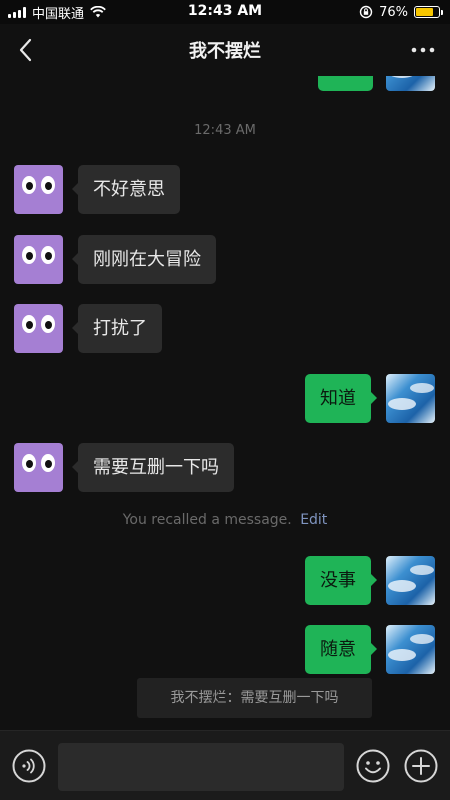  What do you see at coordinates (341, 580) in the screenshot?
I see `outgoing-message: 没事` at bounding box center [341, 580].